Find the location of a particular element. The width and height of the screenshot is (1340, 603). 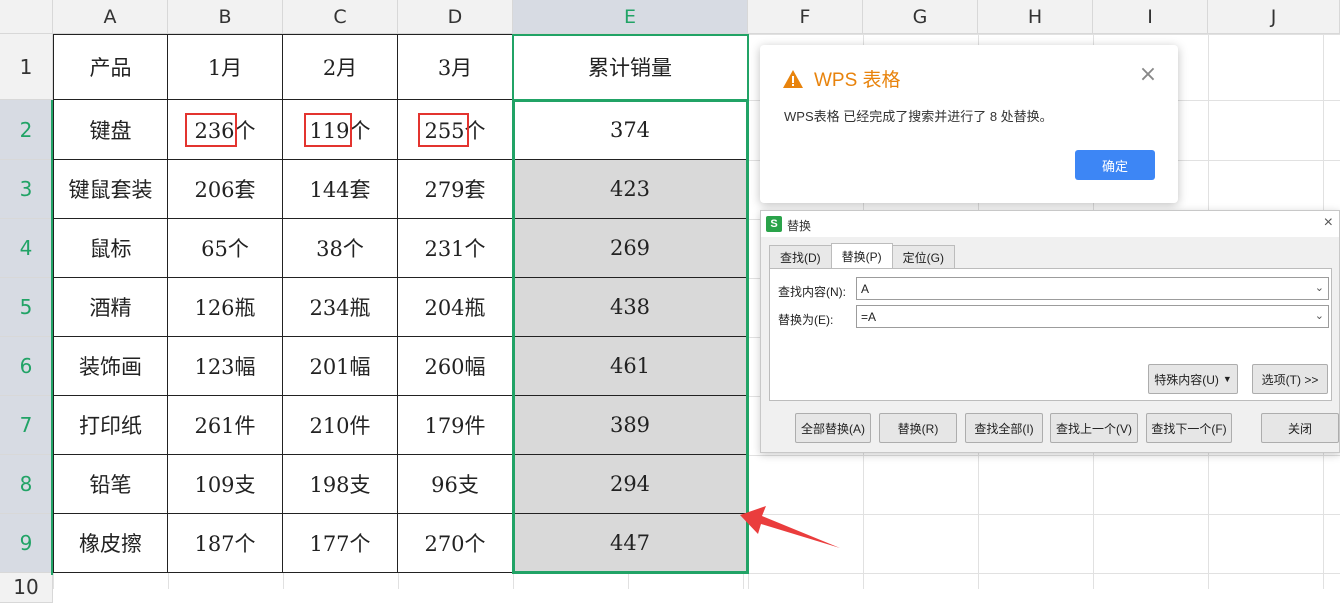

cell-d9: 270个 is located at coordinates (455, 543).